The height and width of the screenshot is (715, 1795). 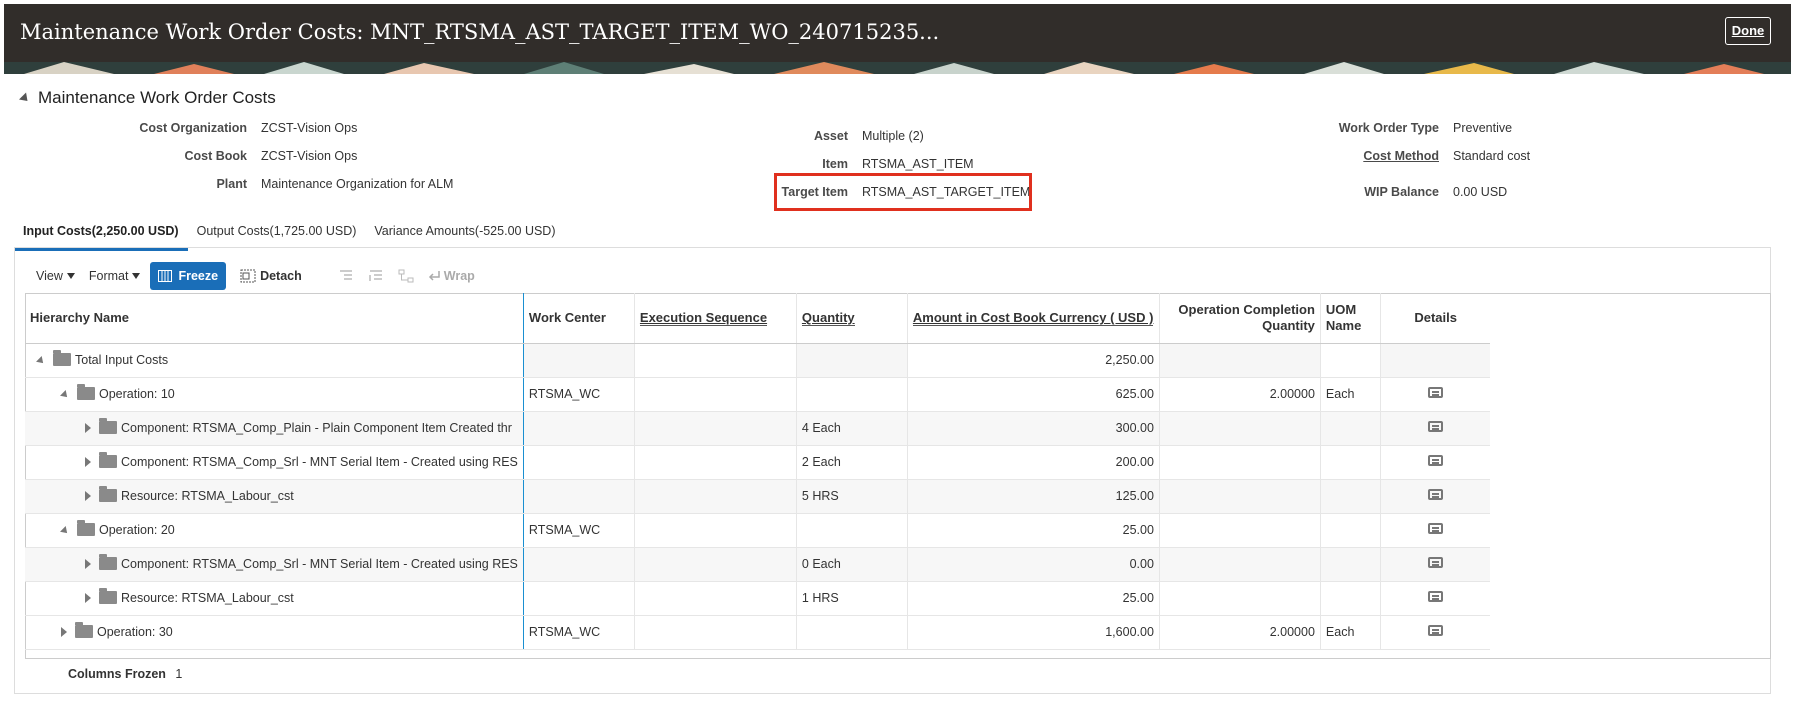 What do you see at coordinates (579, 530) in the screenshot?
I see `work-center-cell: RTSMA_WC` at bounding box center [579, 530].